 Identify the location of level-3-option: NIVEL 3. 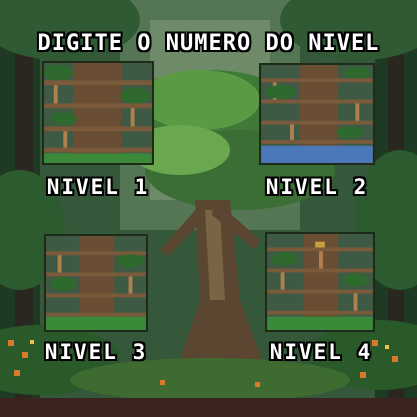
(96, 301).